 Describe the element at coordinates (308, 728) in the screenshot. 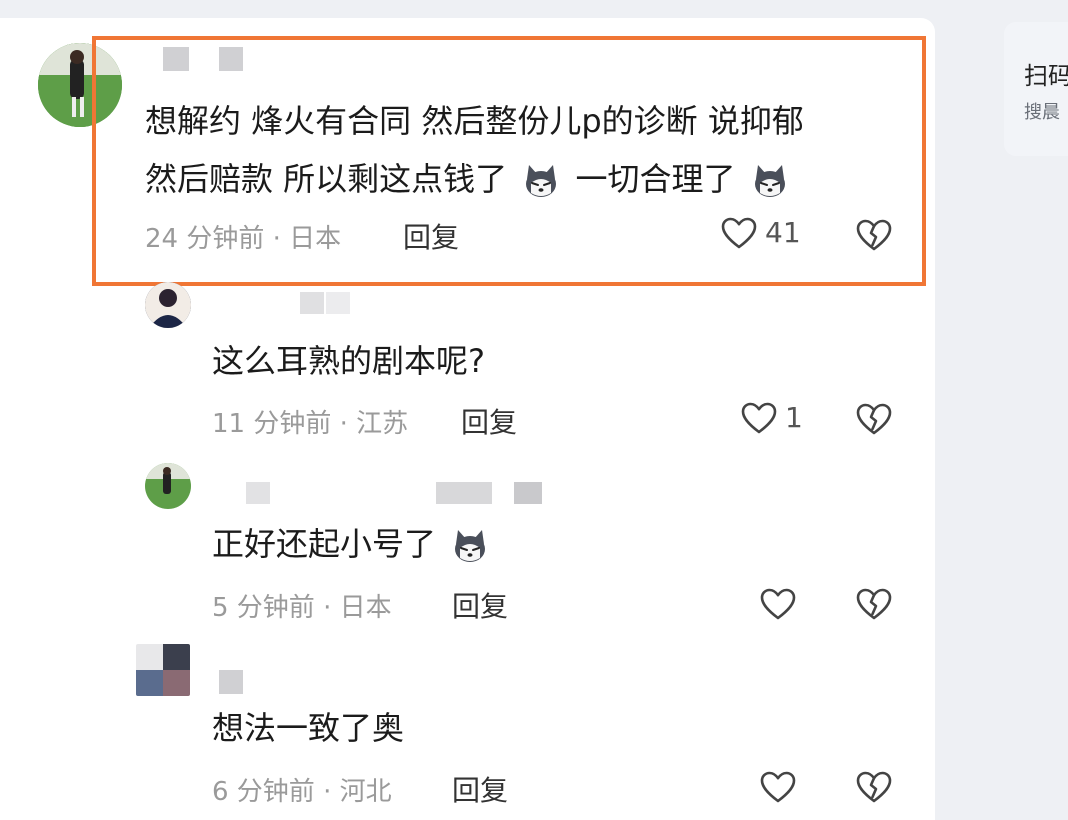

I see `comment-text: 想法一致了奥` at that location.